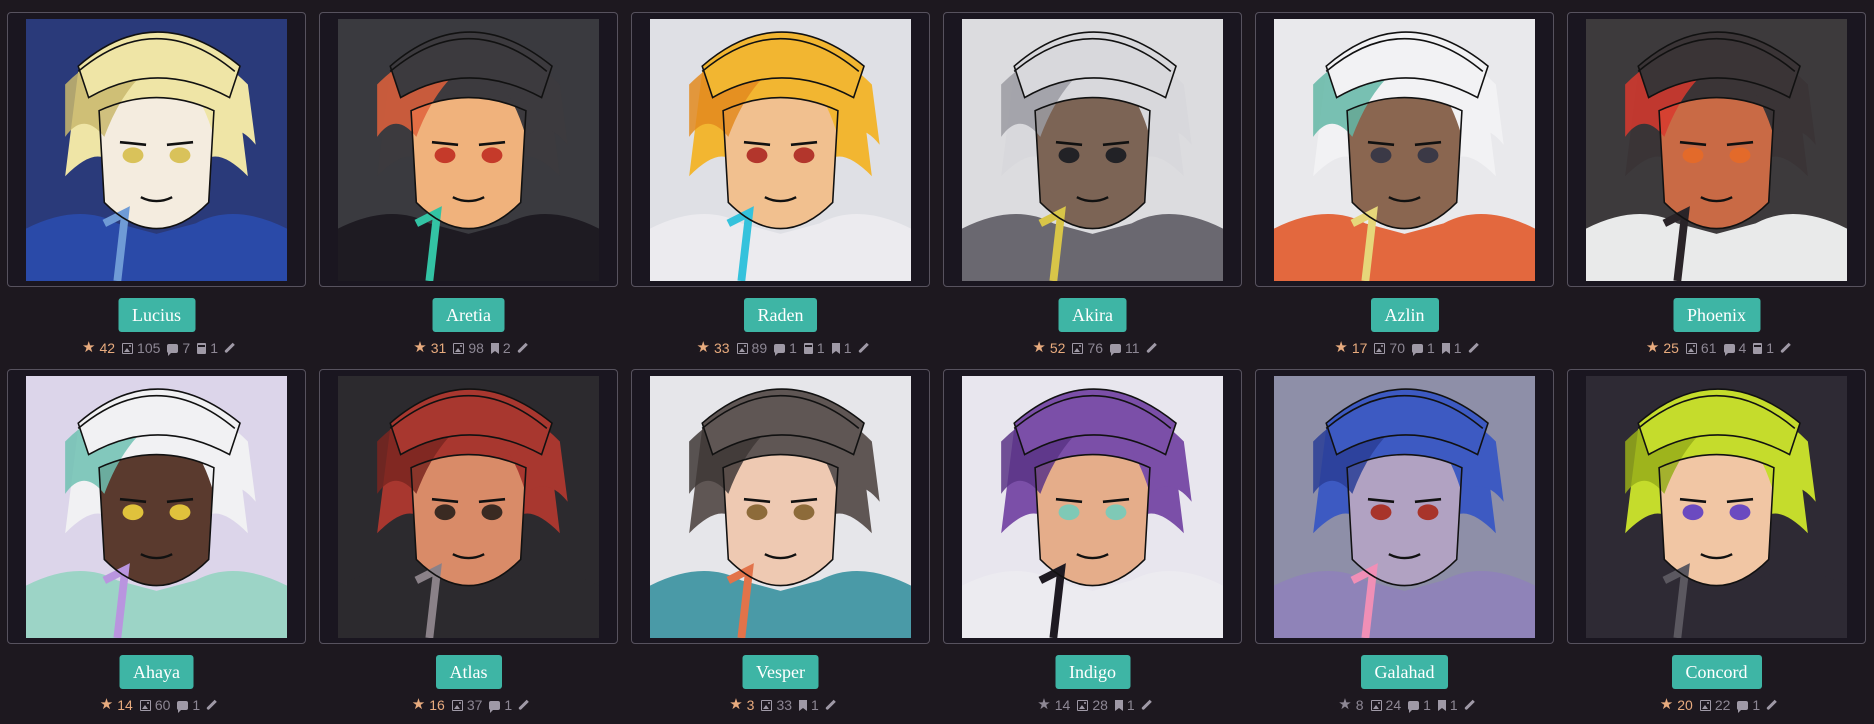 This screenshot has width=1874, height=724. What do you see at coordinates (780, 315) in the screenshot?
I see `character-name-button: Raden` at bounding box center [780, 315].